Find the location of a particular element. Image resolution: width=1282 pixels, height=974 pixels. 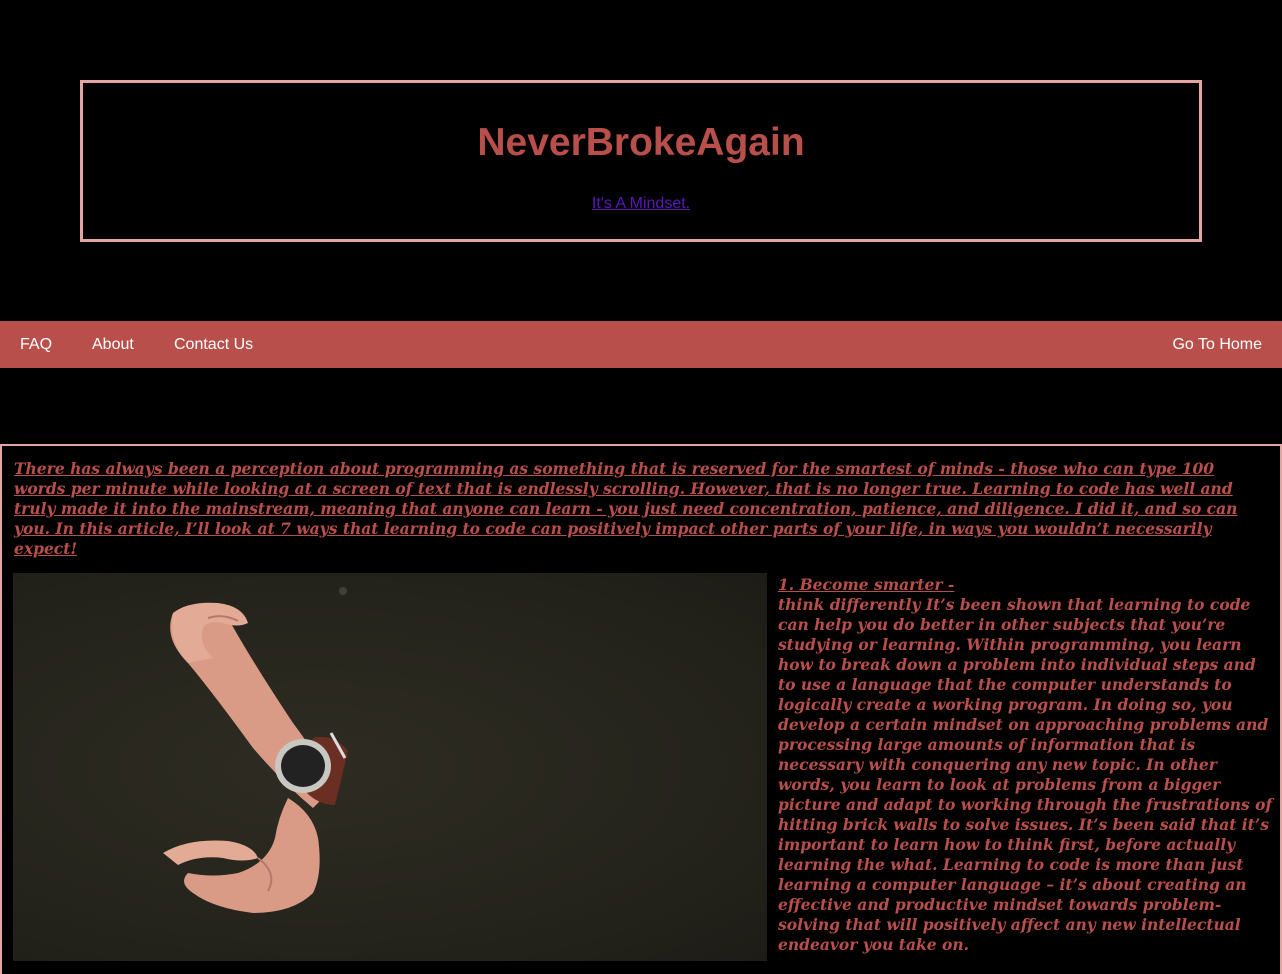

nav-about: About is located at coordinates (113, 344).